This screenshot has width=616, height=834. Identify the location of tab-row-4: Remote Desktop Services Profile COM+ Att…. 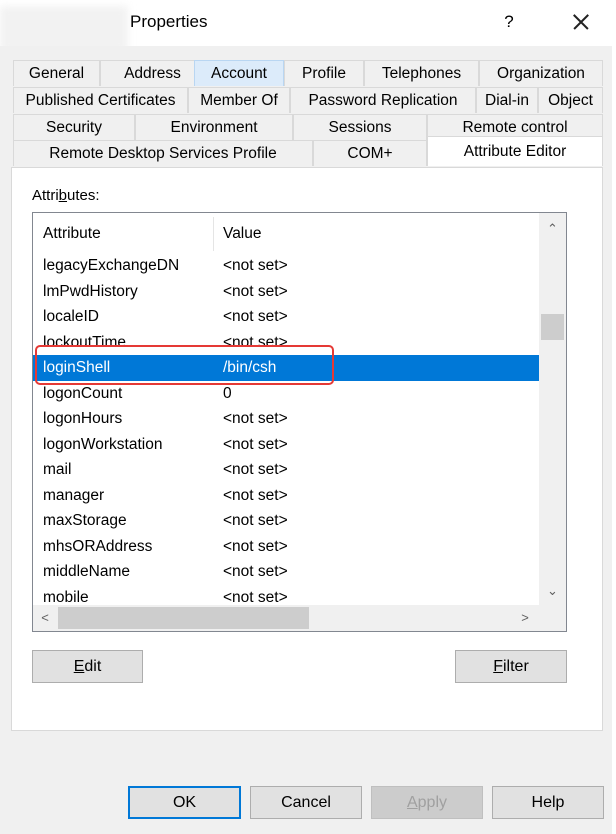
(307, 151).